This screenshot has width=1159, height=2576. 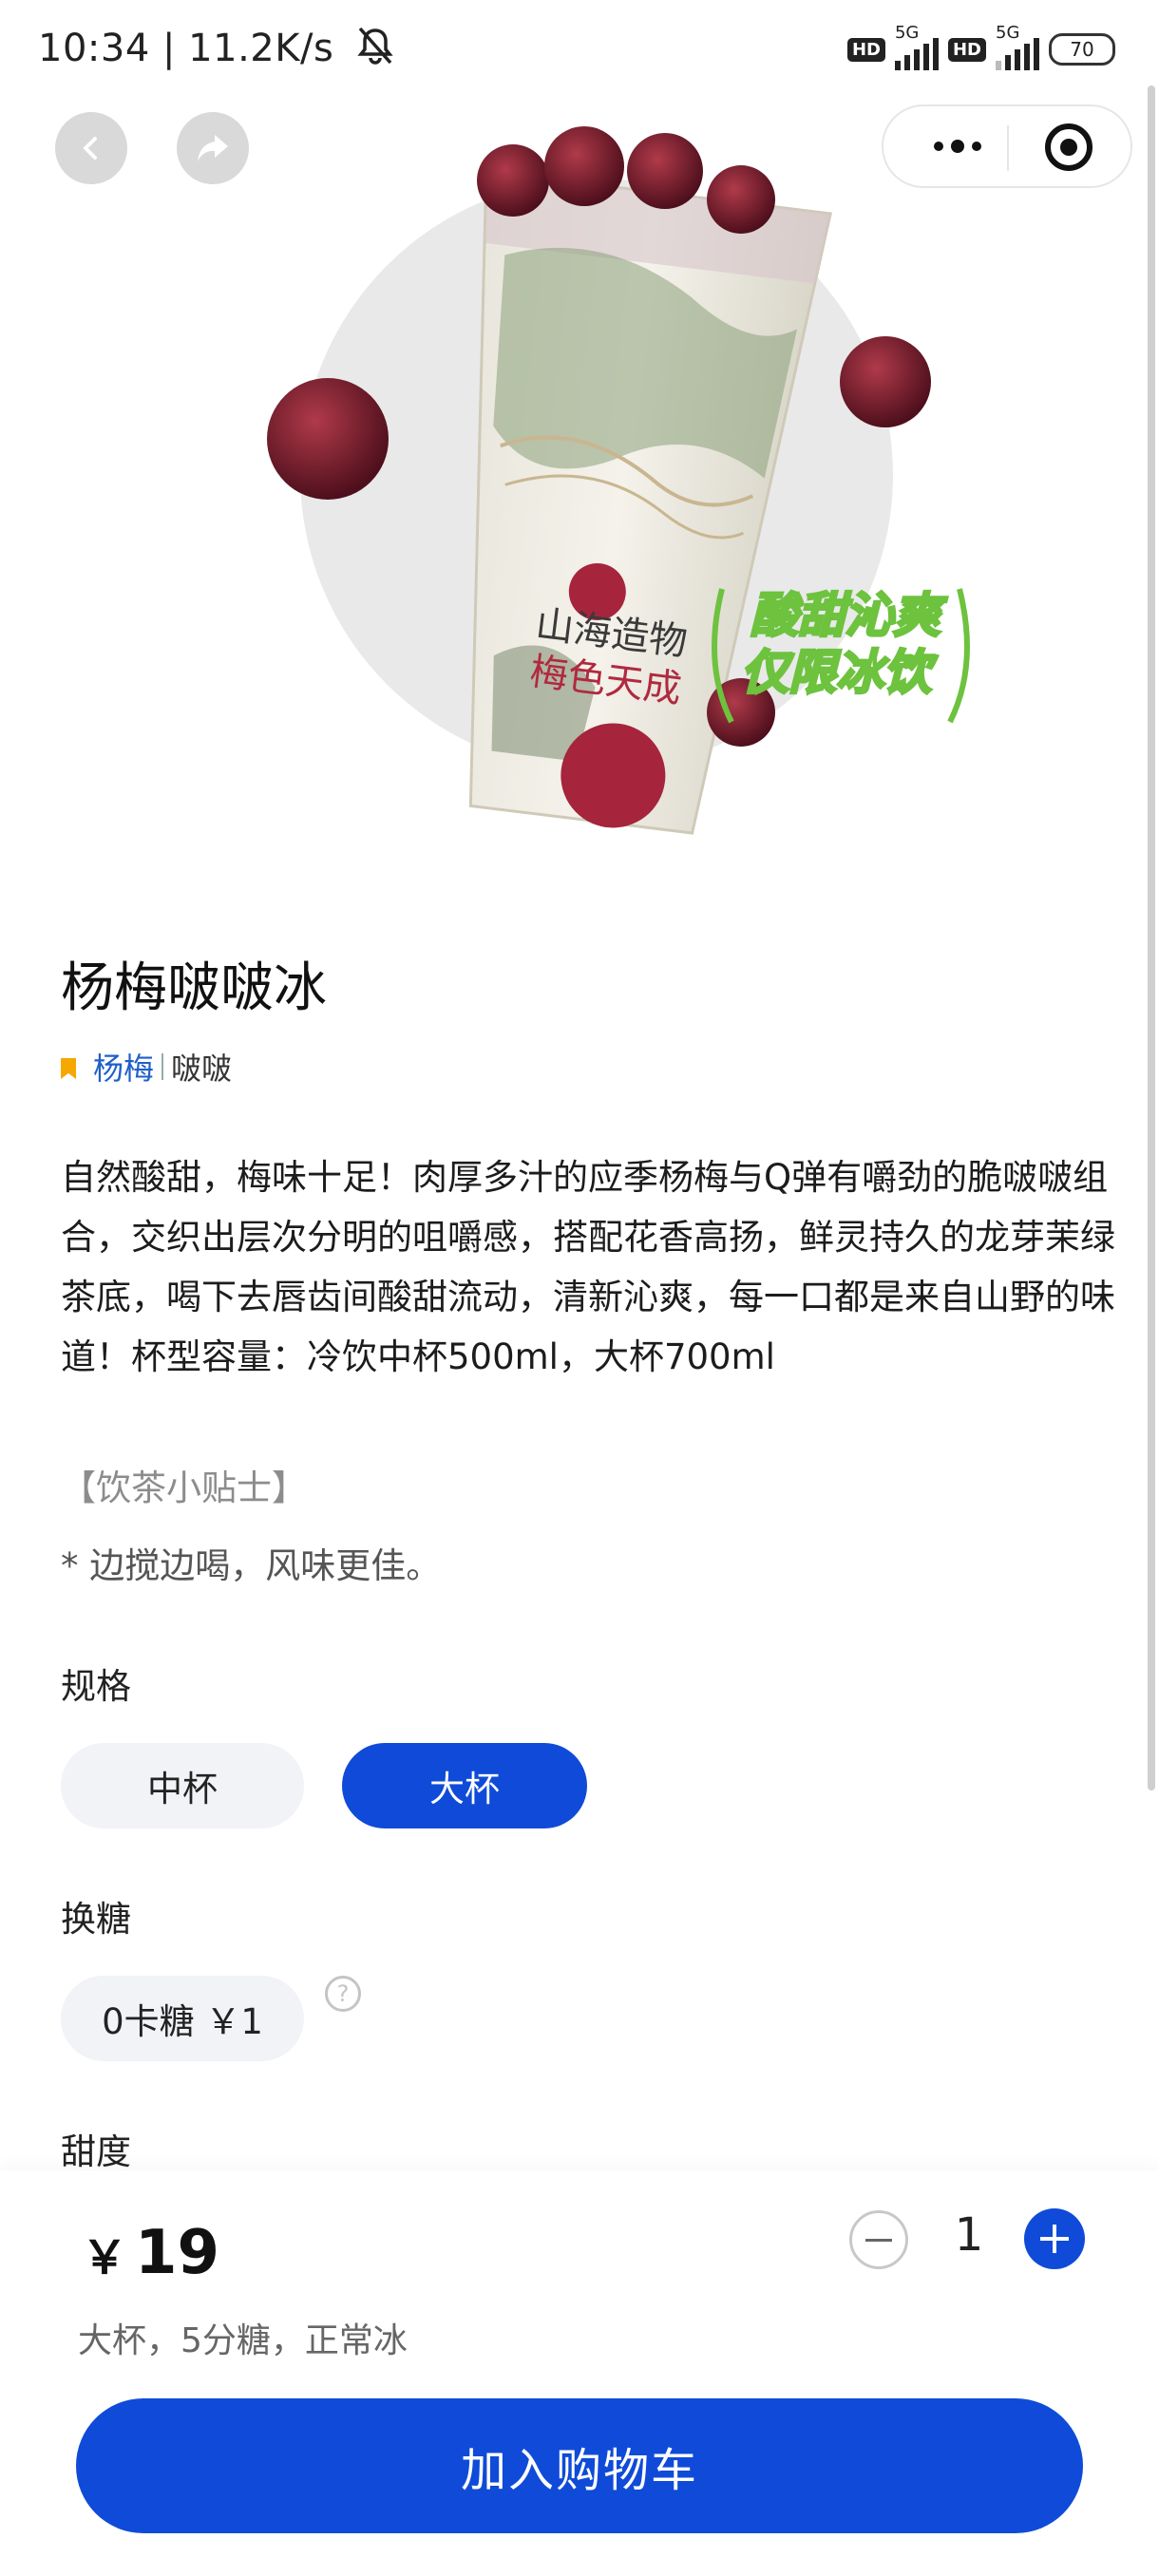 I want to click on back-icon, so click(x=90, y=148).